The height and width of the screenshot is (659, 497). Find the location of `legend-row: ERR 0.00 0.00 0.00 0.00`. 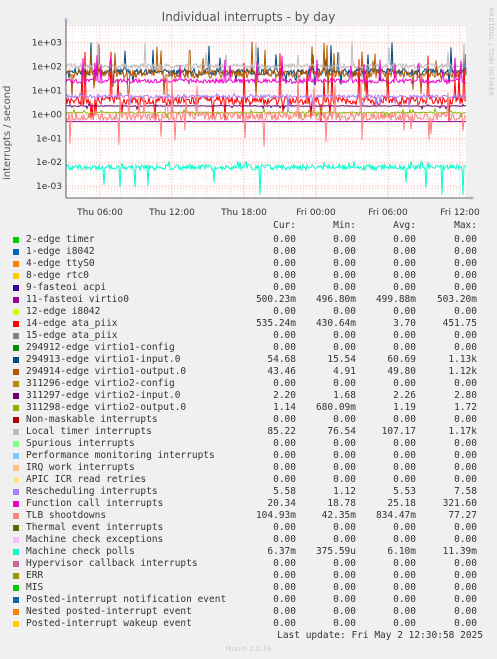

legend-row: ERR 0.00 0.00 0.00 0.00 is located at coordinates (248, 576).